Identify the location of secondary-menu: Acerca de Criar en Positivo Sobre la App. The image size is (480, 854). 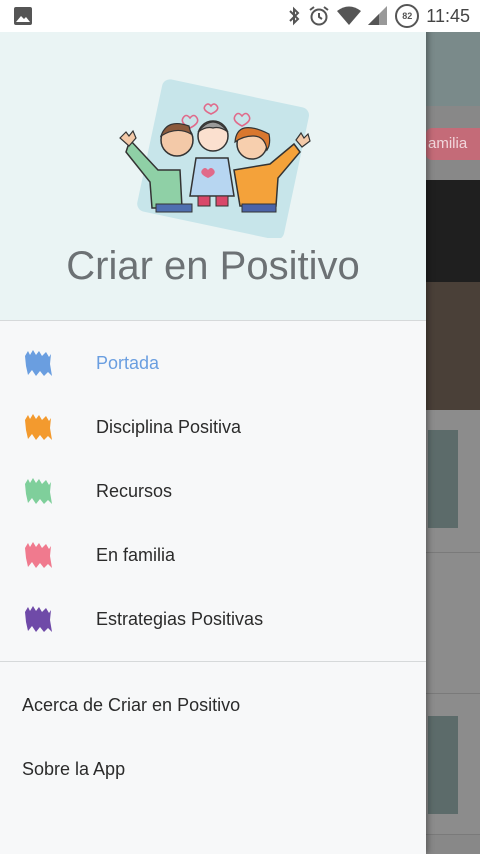
(213, 738).